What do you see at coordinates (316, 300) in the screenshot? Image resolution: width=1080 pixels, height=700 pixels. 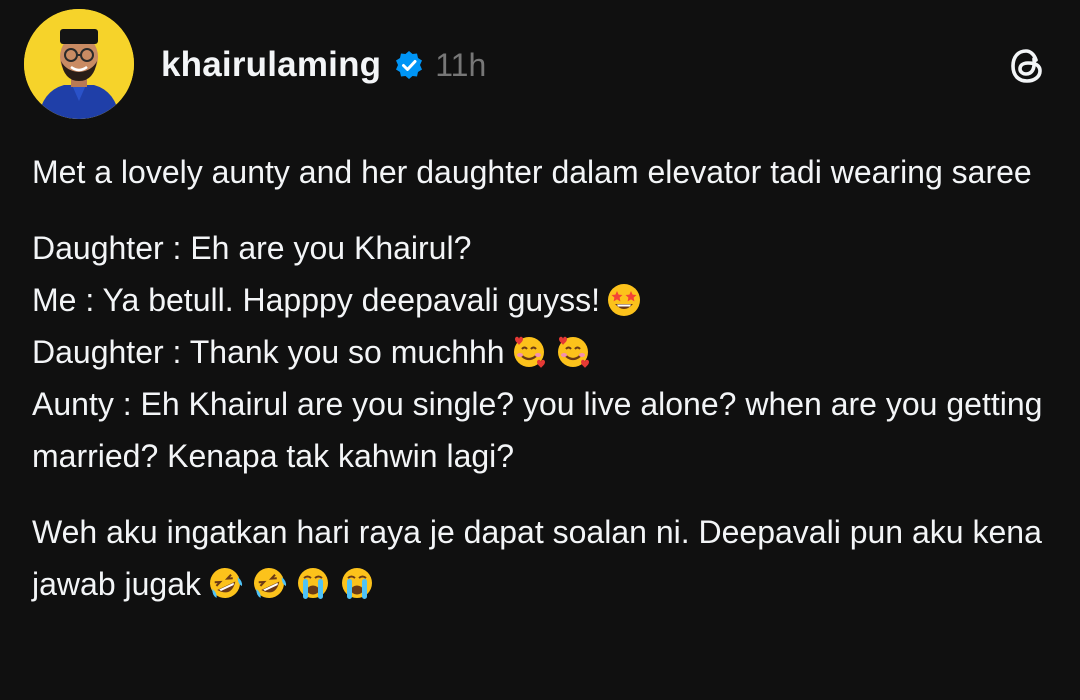 I see `dialog-text: Me : Ya betull. Happpy deepavali guyss!` at bounding box center [316, 300].